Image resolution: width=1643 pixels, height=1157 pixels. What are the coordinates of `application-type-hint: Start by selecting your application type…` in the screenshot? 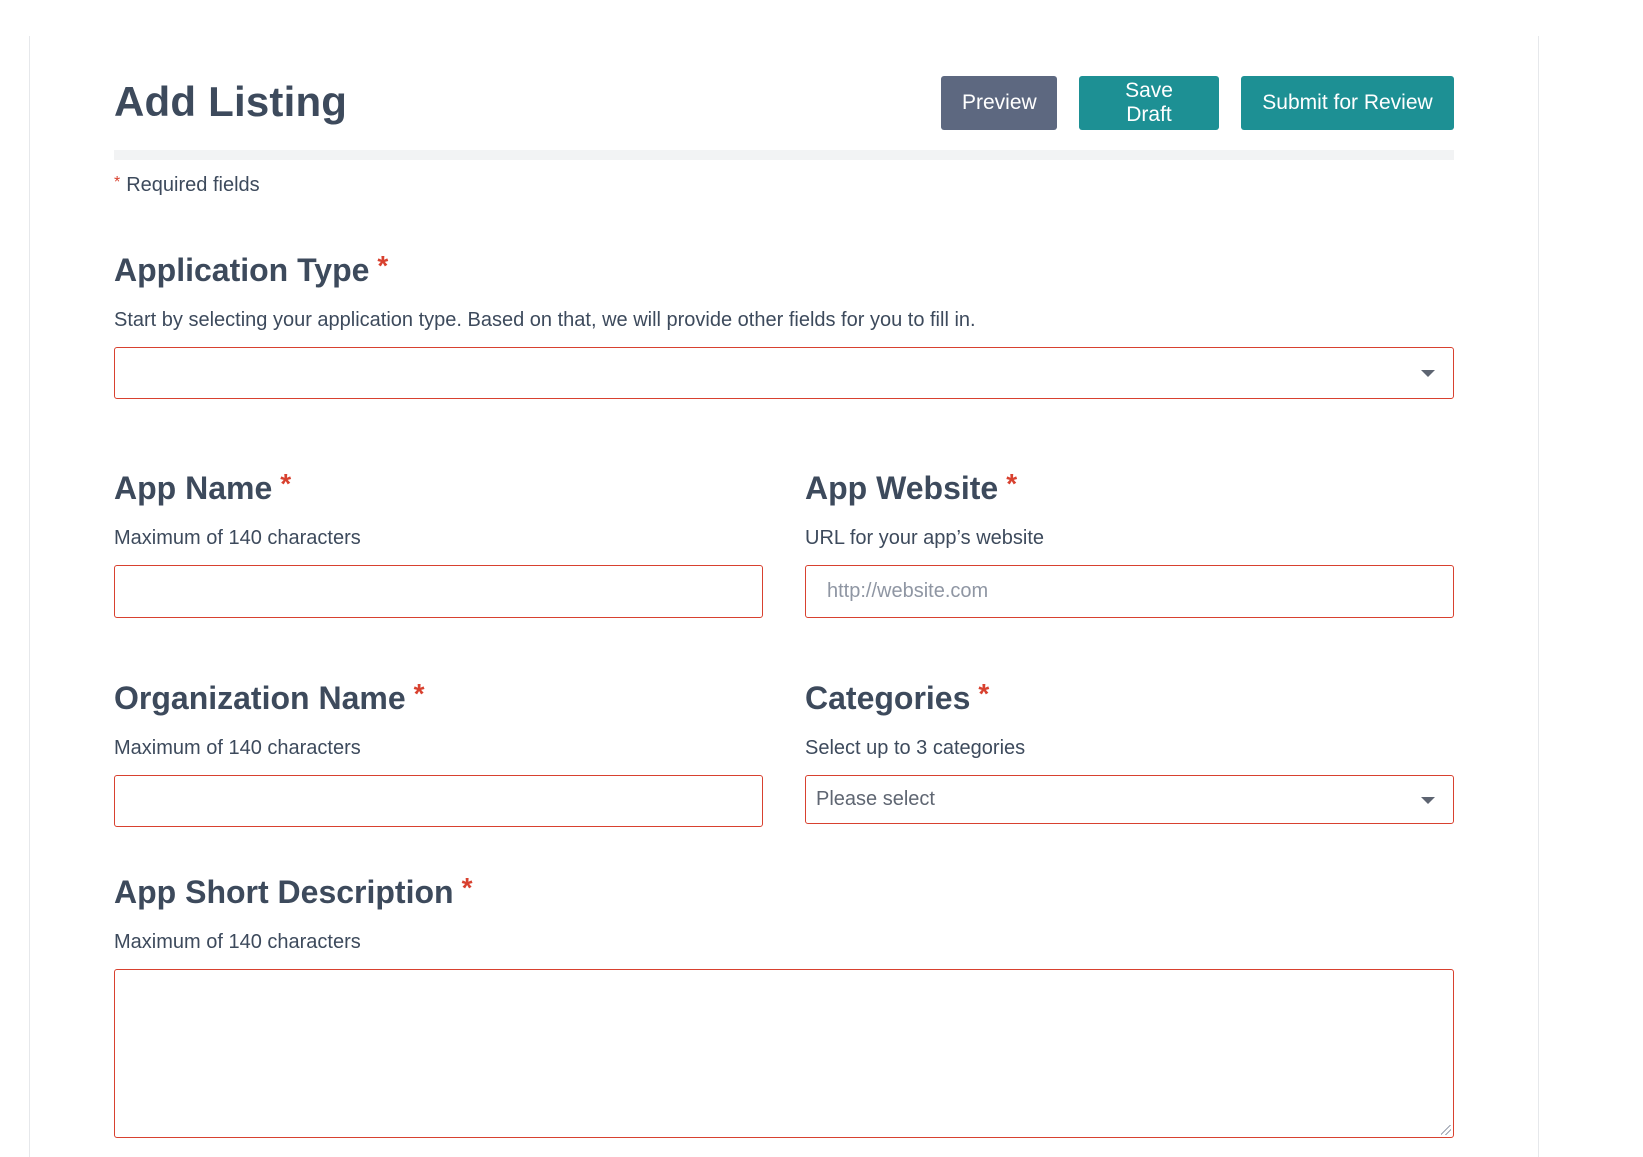 It's located at (545, 320).